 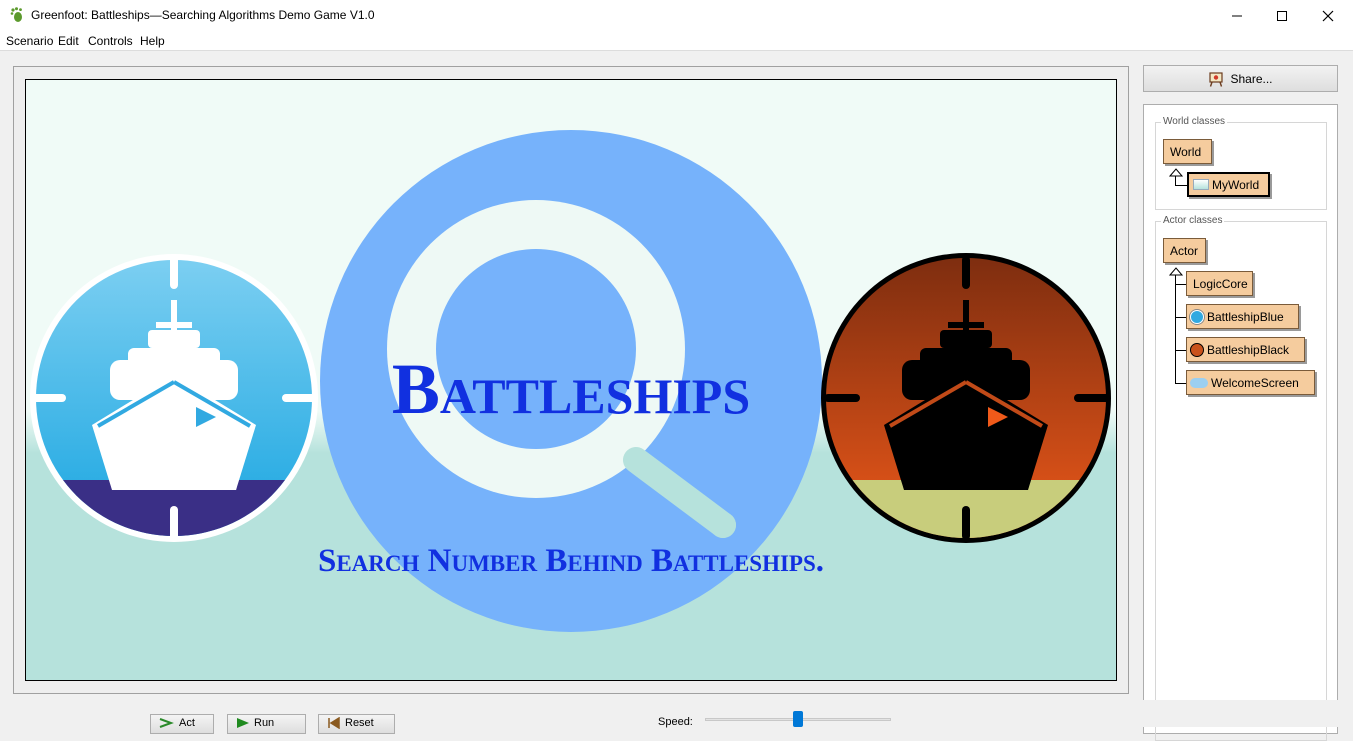 I want to click on class-logiccore: LogicCore, so click(x=1219, y=283).